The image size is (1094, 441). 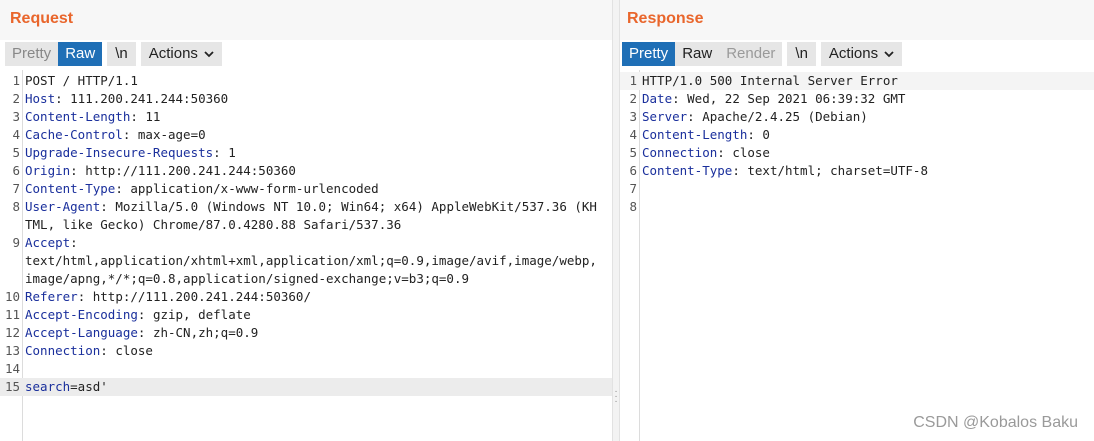 What do you see at coordinates (12, 314) in the screenshot?
I see `line-number: 11` at bounding box center [12, 314].